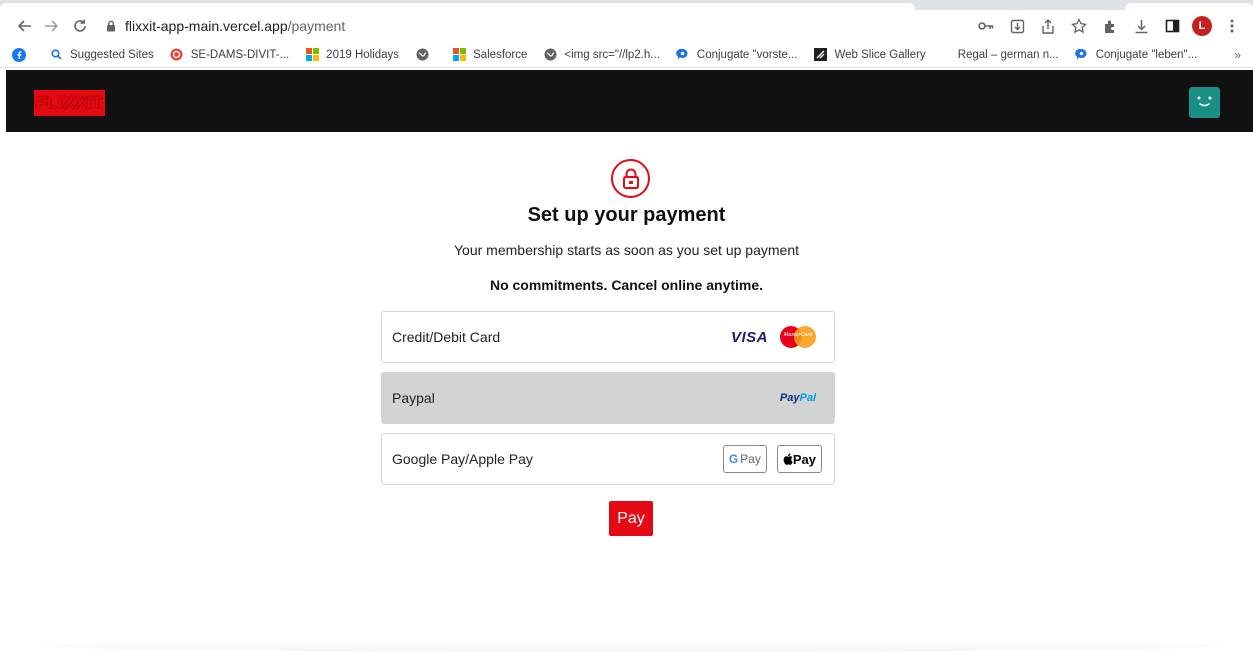  I want to click on back-button, so click(24, 26).